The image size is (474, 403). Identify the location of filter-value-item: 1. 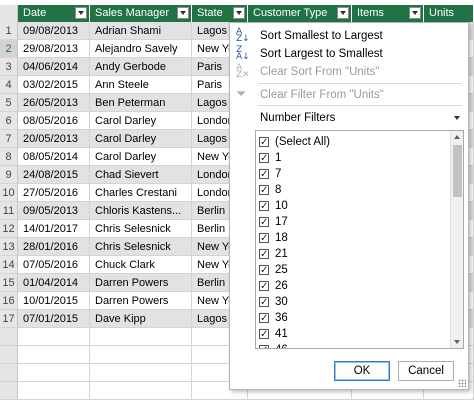
(270, 158).